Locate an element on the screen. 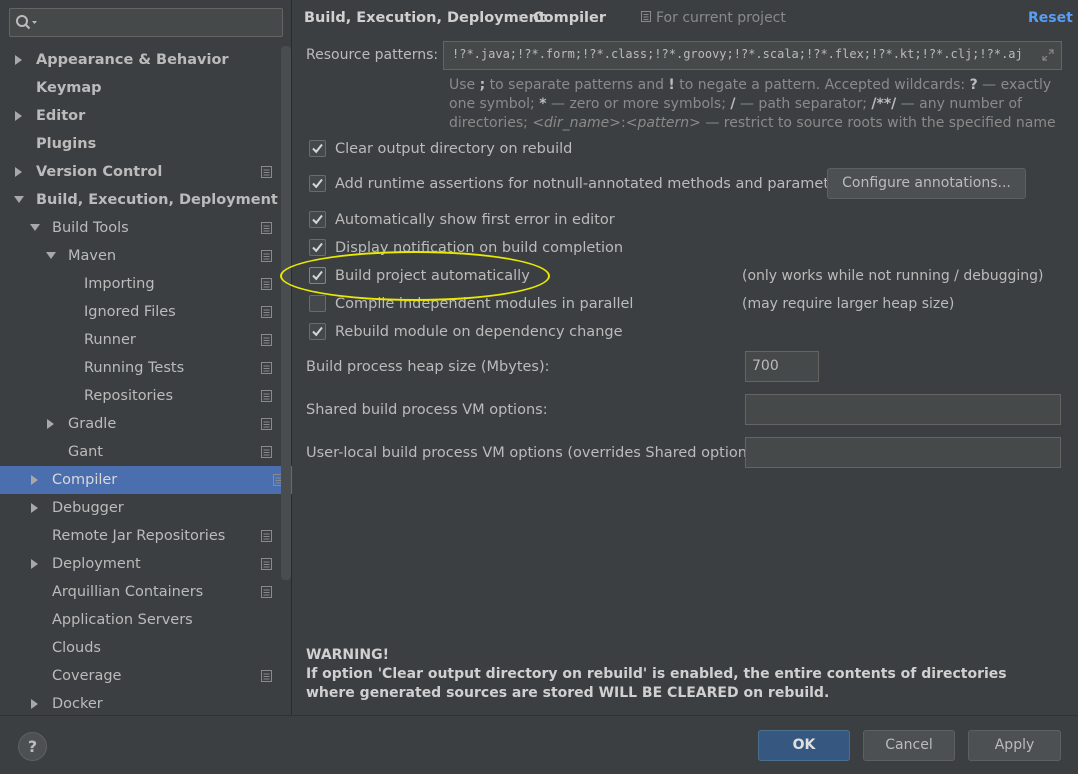 The image size is (1078, 774). sidebar-item-compiler: Compiler is located at coordinates (146, 480).